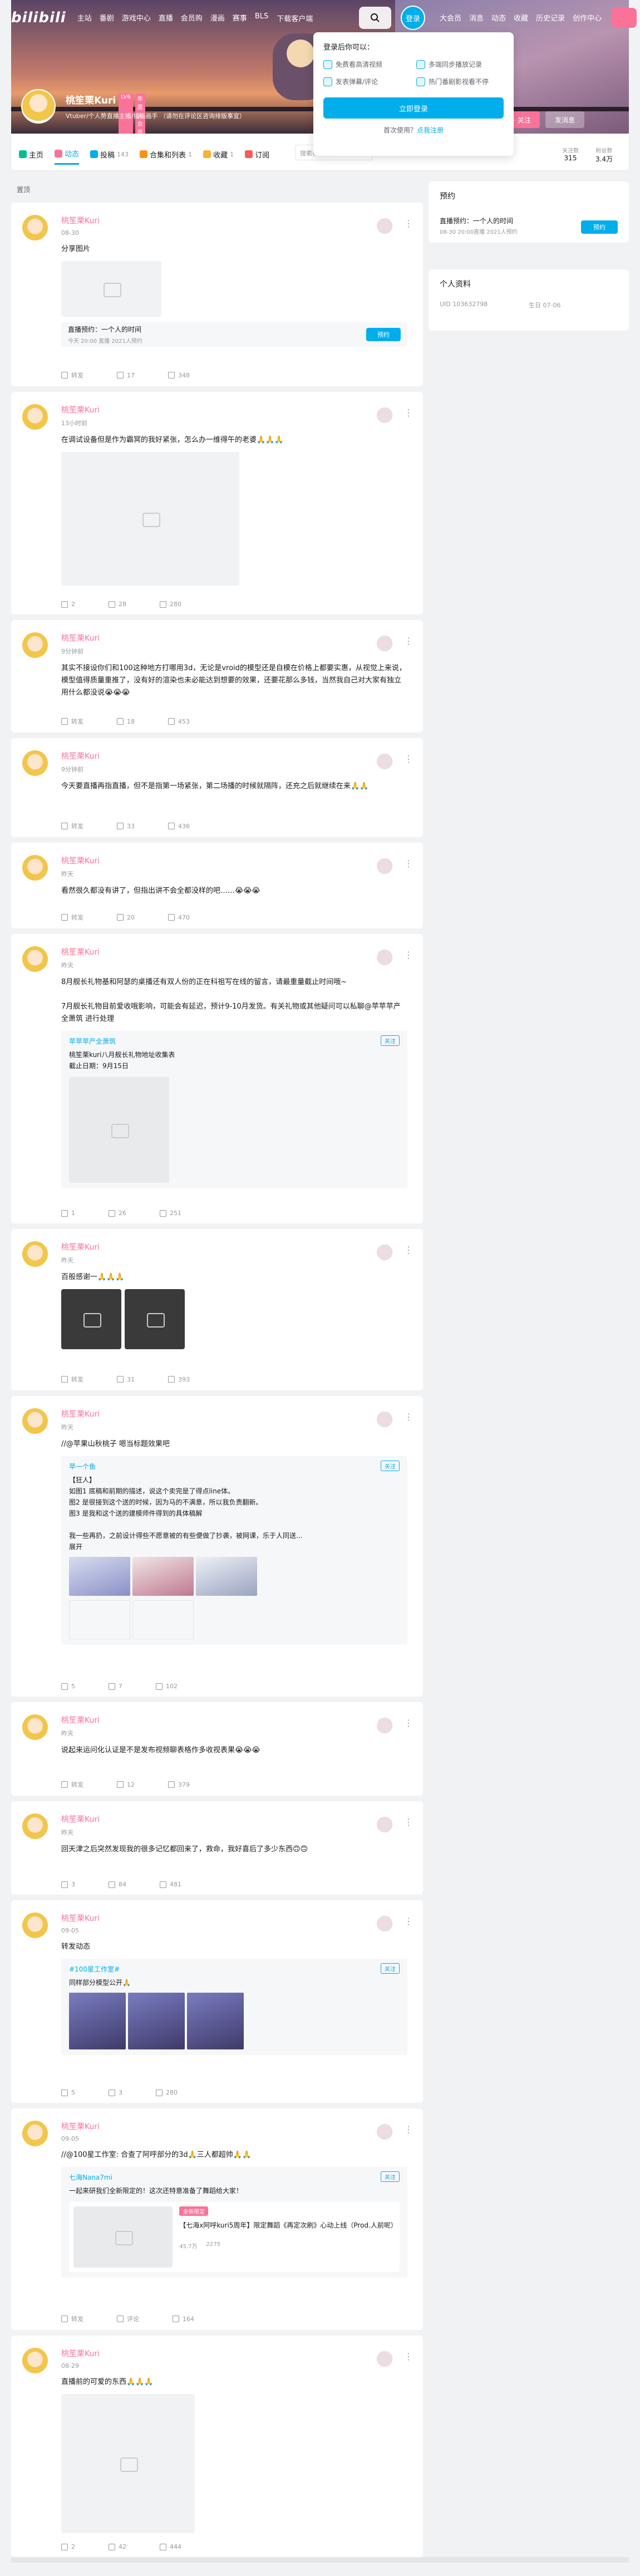  Describe the element at coordinates (179, 1379) in the screenshot. I see `like-button: 393` at that location.